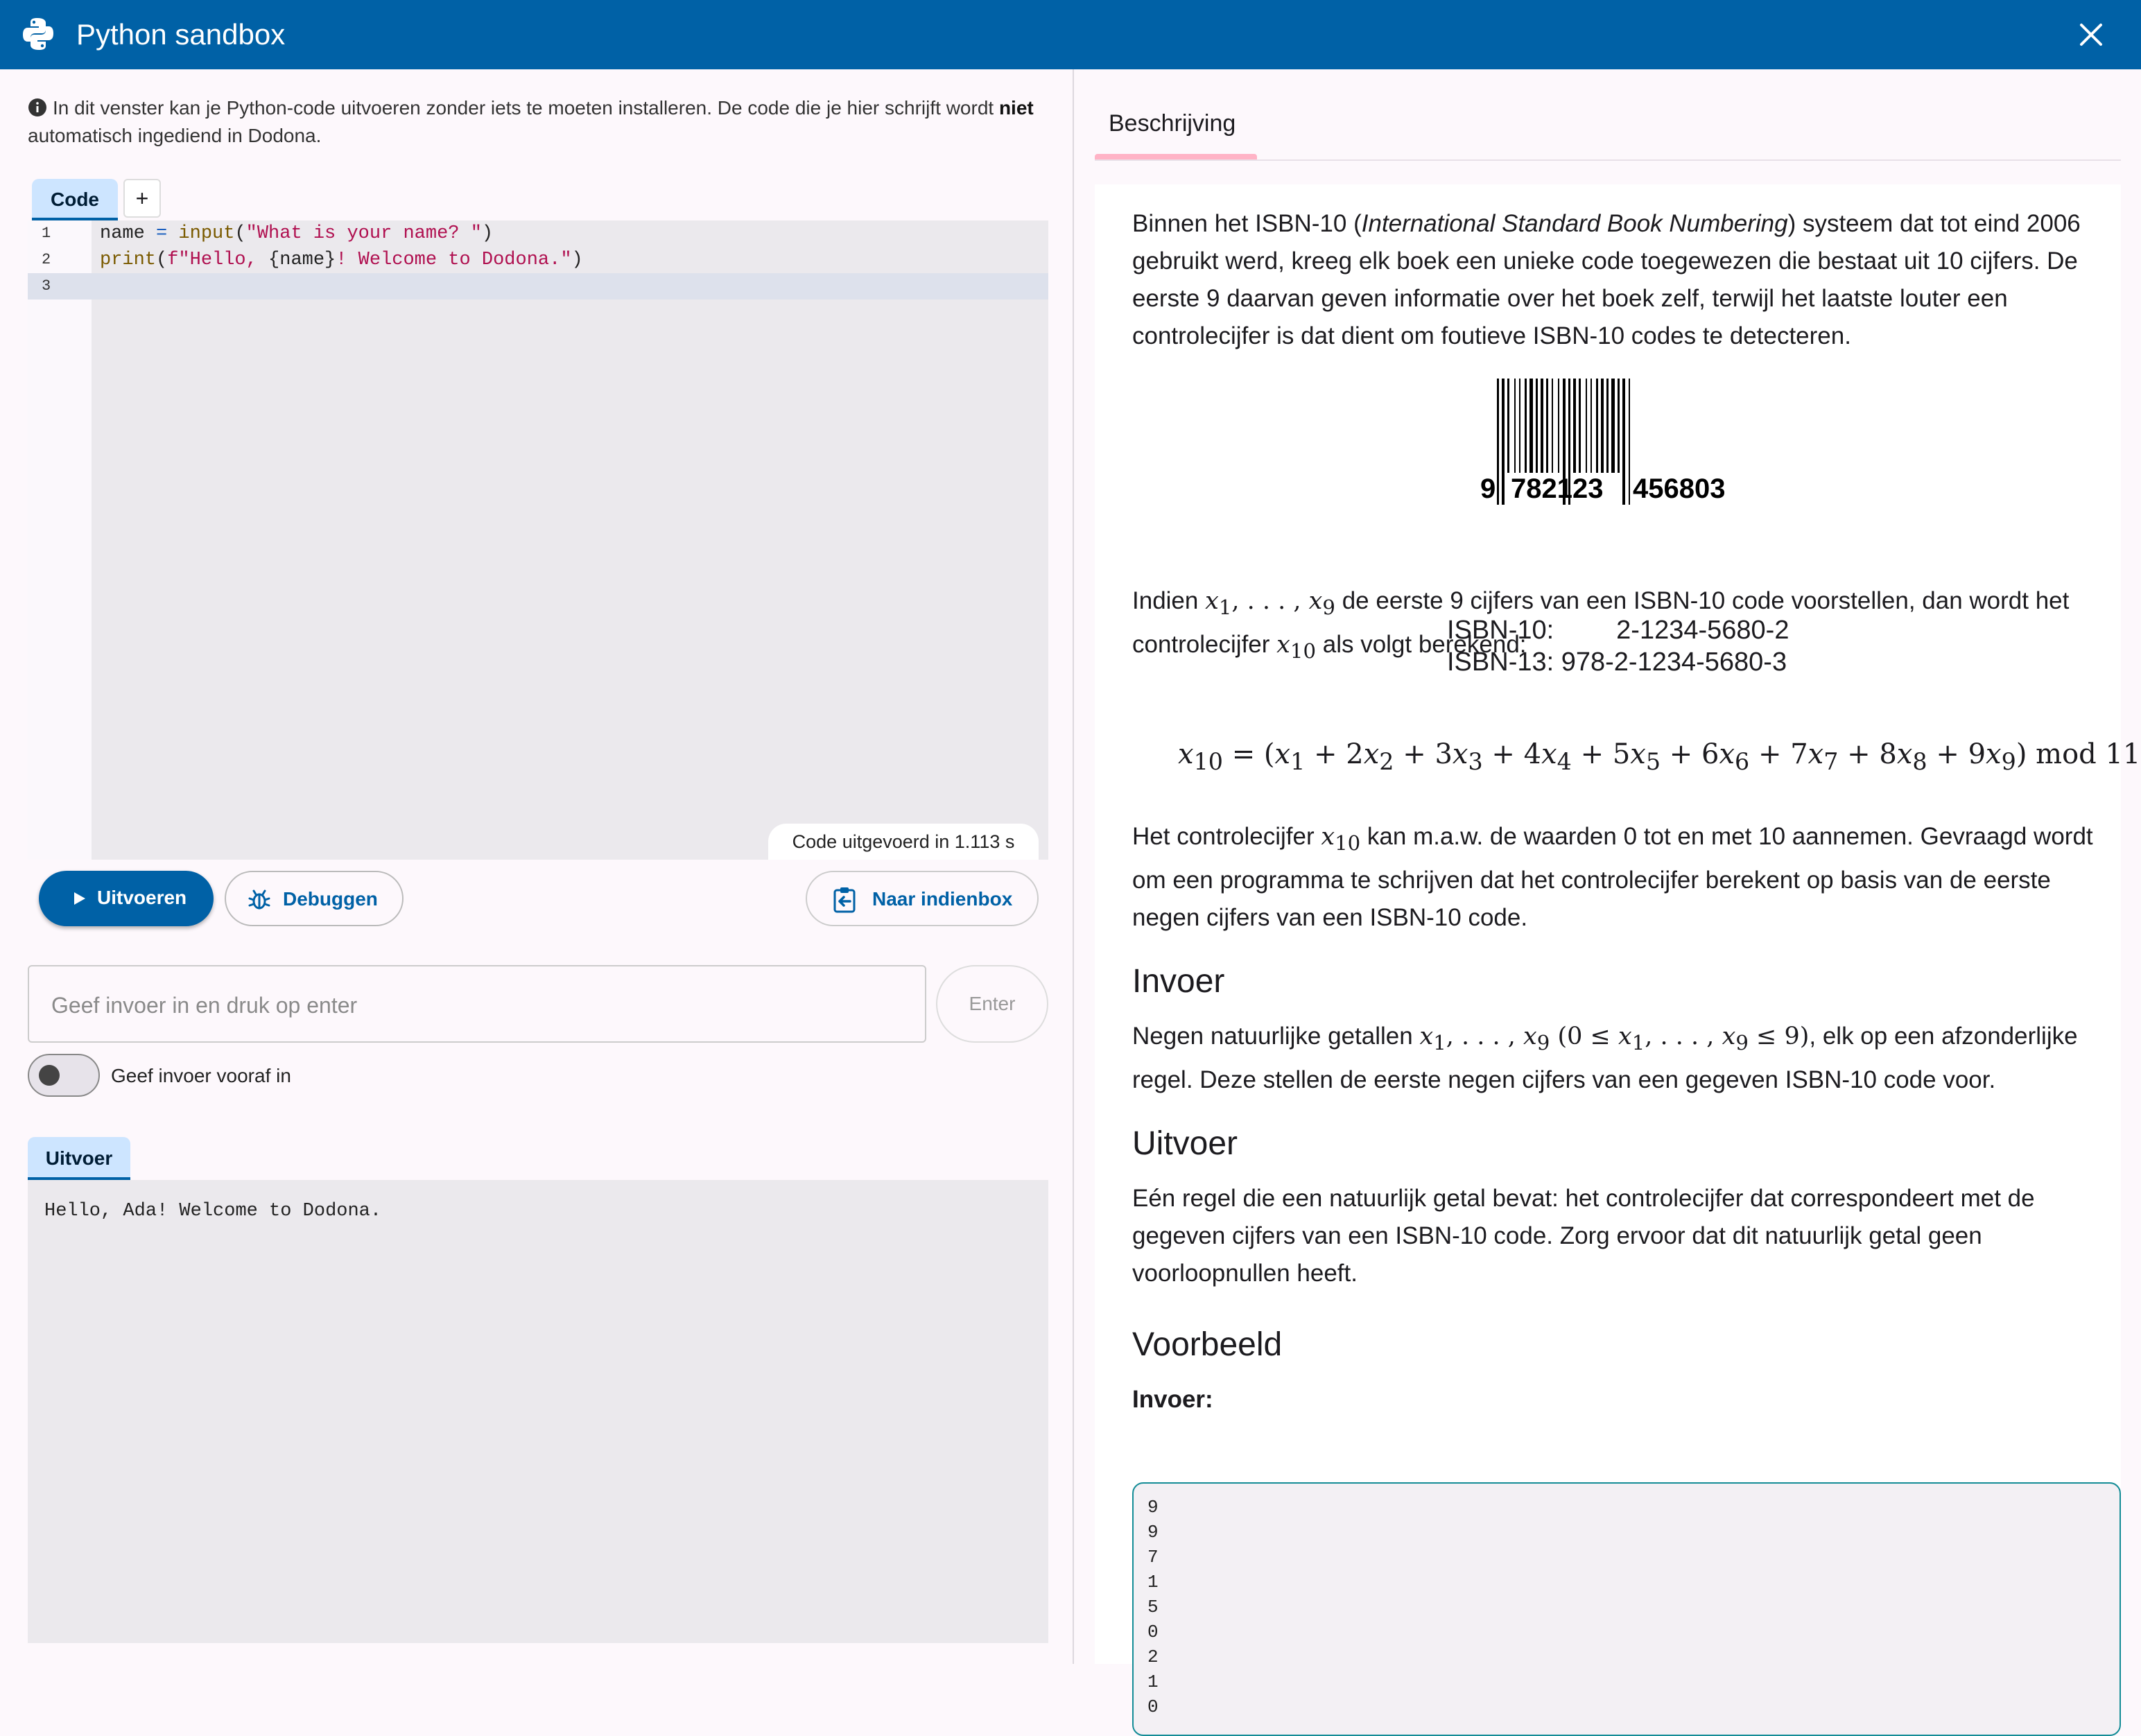 This screenshot has height=1736, width=2141. I want to click on output-text: Hello, Ada! Welcome to Dodona., so click(213, 1211).